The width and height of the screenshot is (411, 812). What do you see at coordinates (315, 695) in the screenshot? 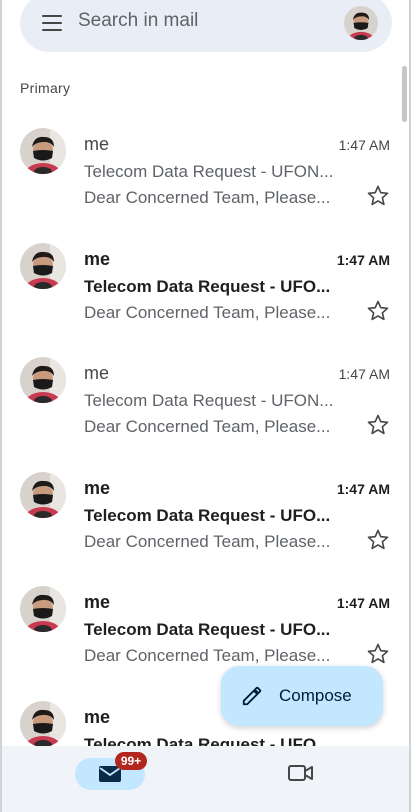
I see `compose-label: Compose` at bounding box center [315, 695].